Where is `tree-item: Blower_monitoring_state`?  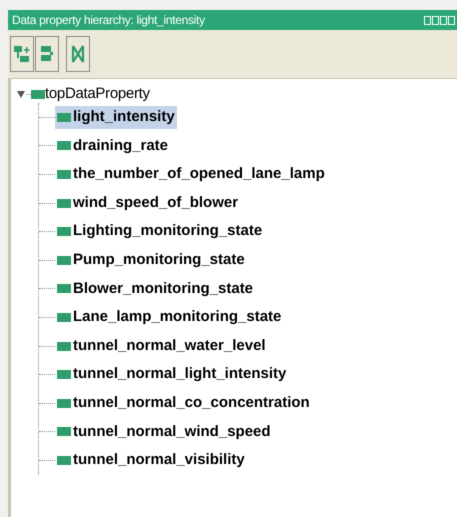 tree-item: Blower_monitoring_state is located at coordinates (155, 289).